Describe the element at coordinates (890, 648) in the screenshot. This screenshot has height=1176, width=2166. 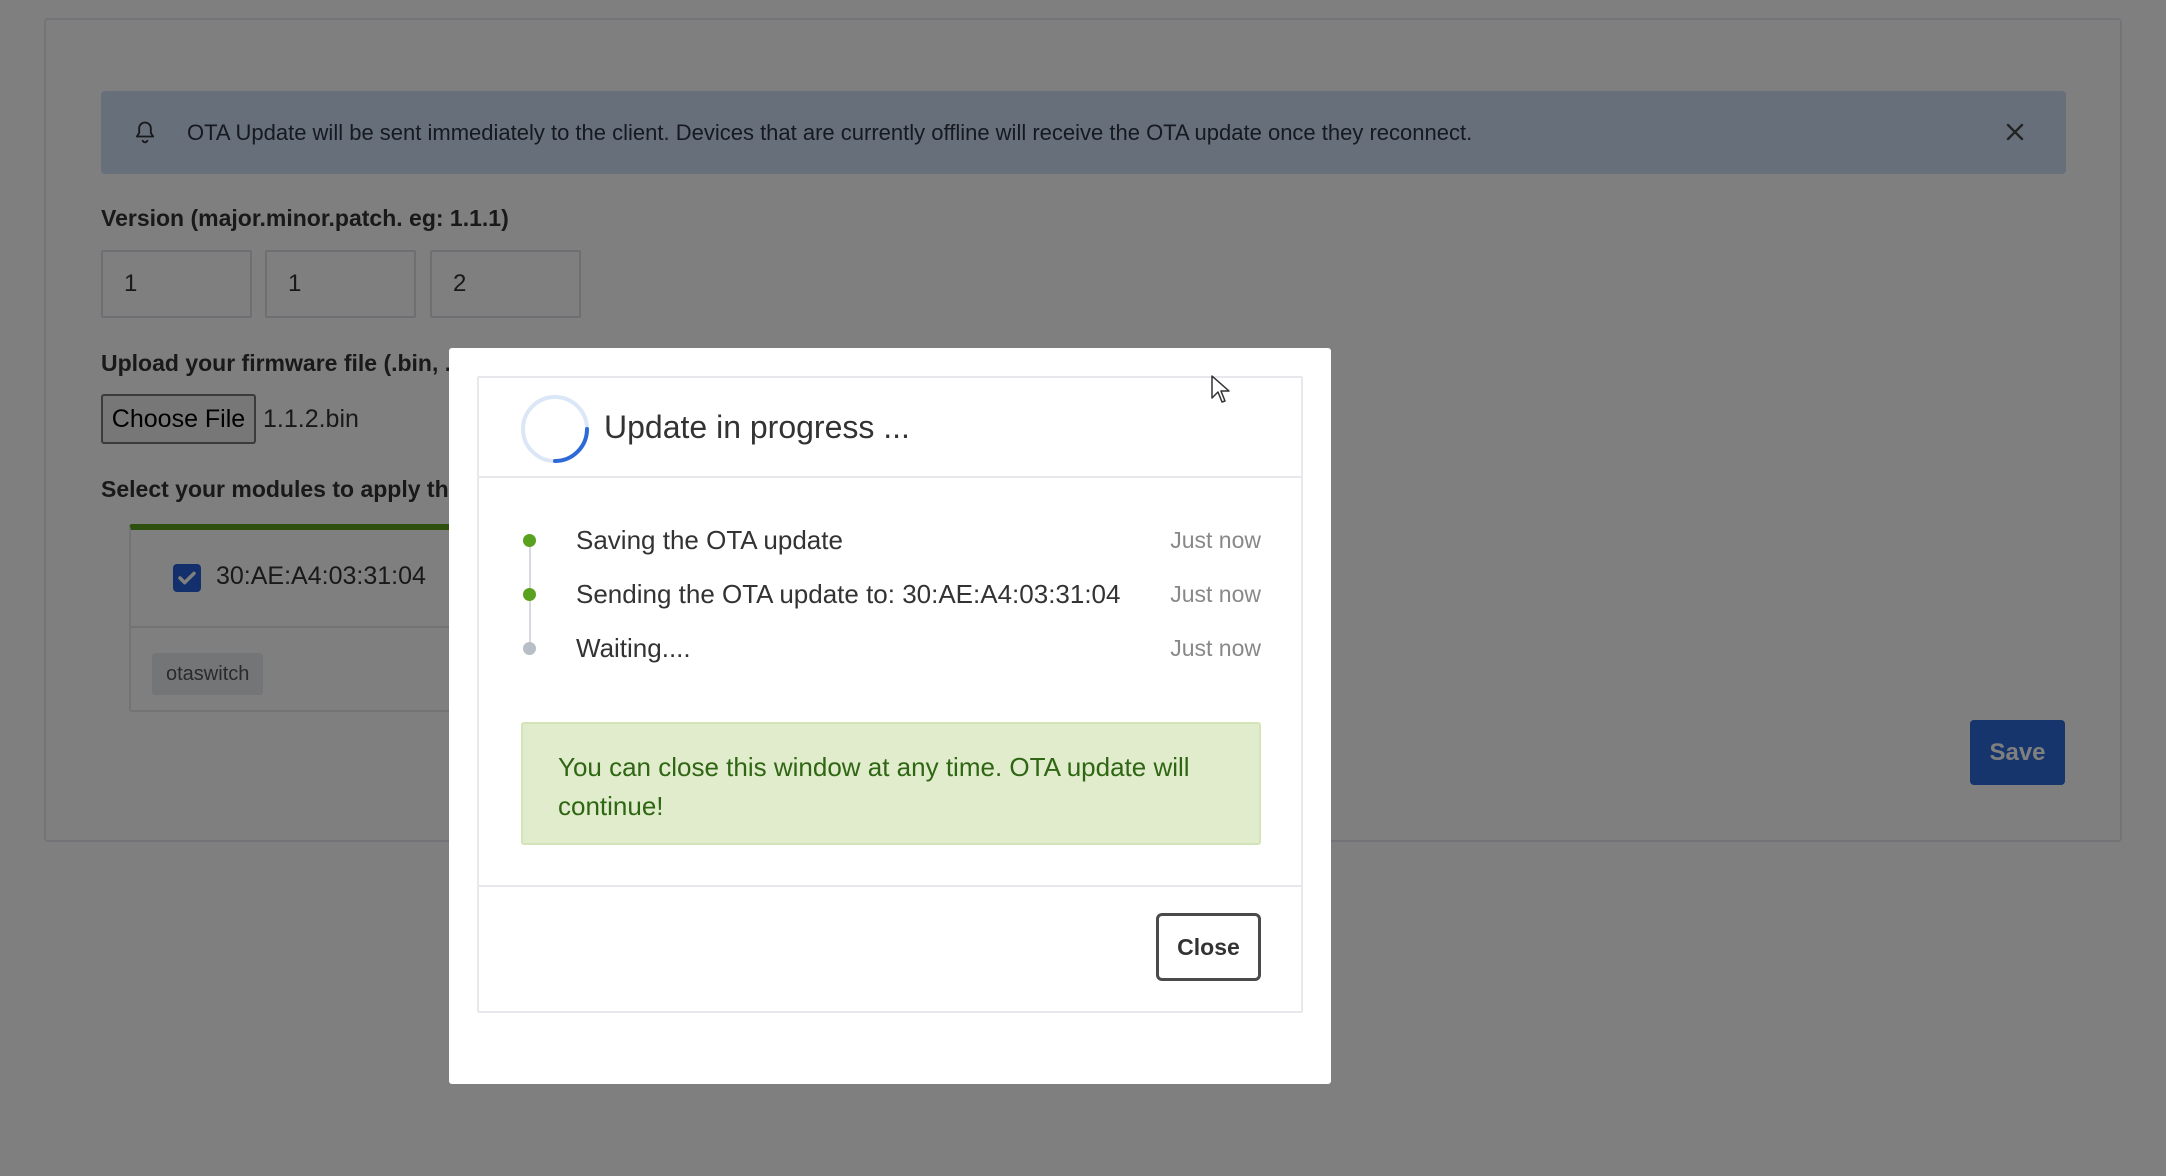
I see `timeline-item: Waiting.... Just now` at that location.